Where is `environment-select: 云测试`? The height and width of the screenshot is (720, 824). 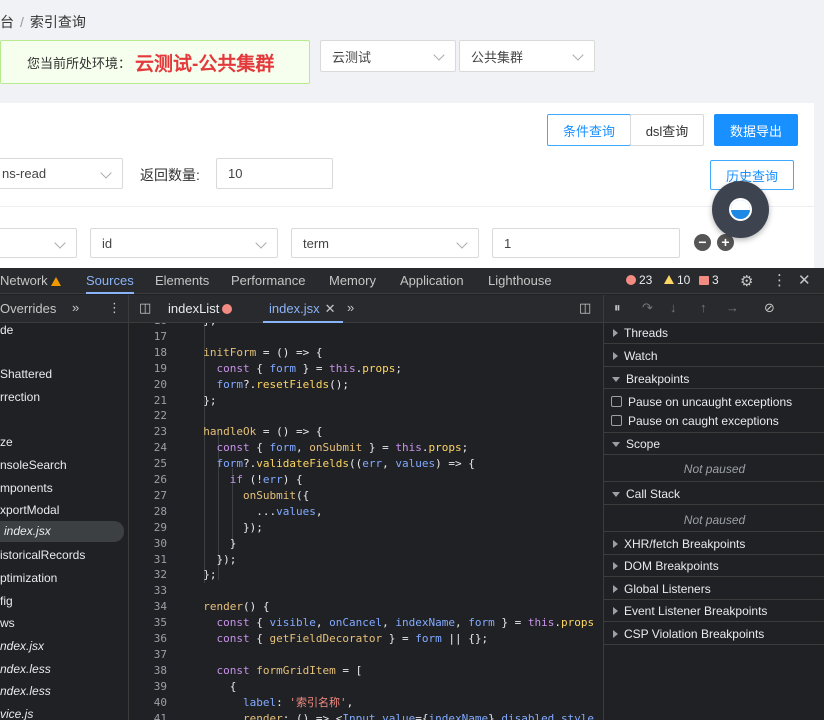
environment-select: 云测试 is located at coordinates (388, 56).